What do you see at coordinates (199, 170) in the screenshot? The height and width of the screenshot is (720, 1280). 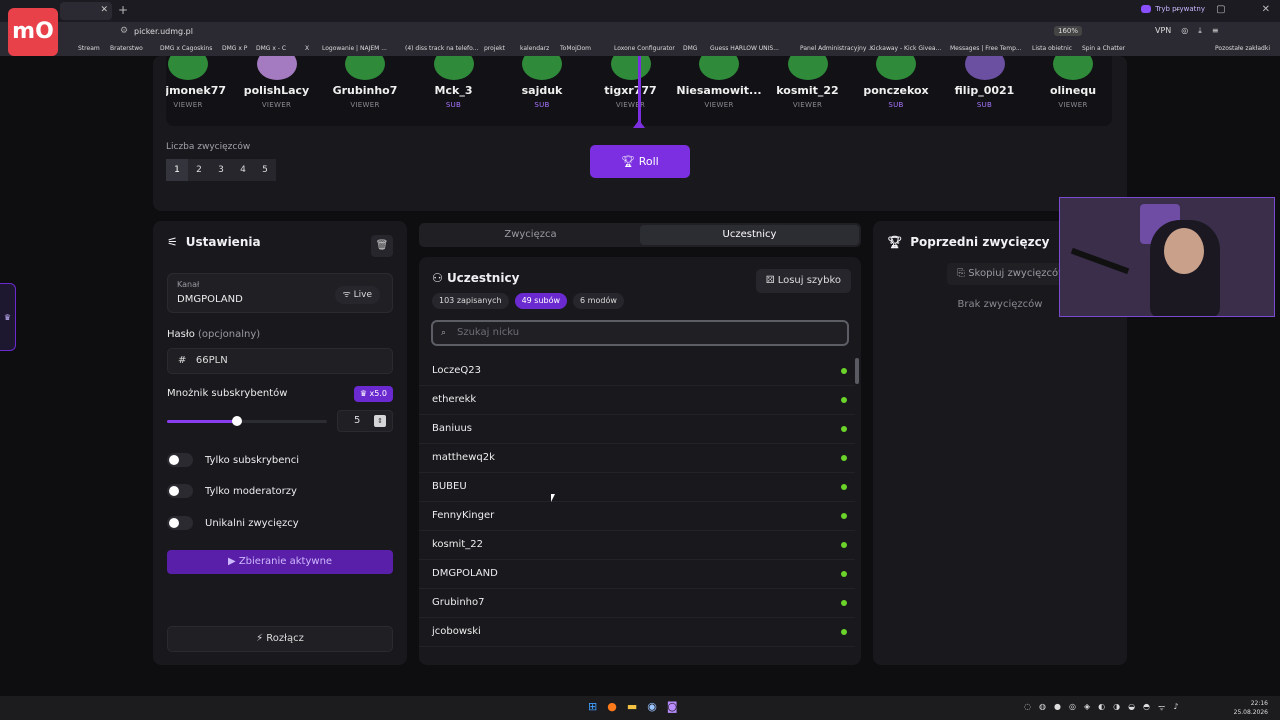 I see `winners-count-option: 2` at bounding box center [199, 170].